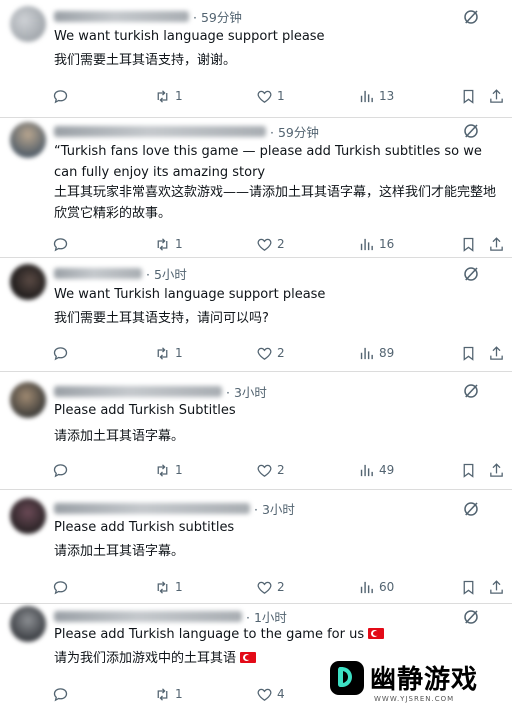 Image resolution: width=512 pixels, height=711 pixels. What do you see at coordinates (161, 318) in the screenshot?
I see `tweet-text-cn: 我们需要土耳其语支持，请问可以吗?` at bounding box center [161, 318].